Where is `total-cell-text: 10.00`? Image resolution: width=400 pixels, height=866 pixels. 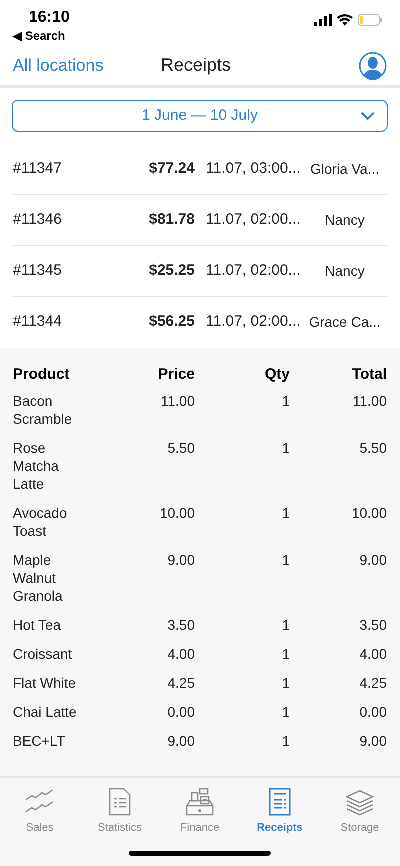
total-cell-text: 10.00 is located at coordinates (368, 513).